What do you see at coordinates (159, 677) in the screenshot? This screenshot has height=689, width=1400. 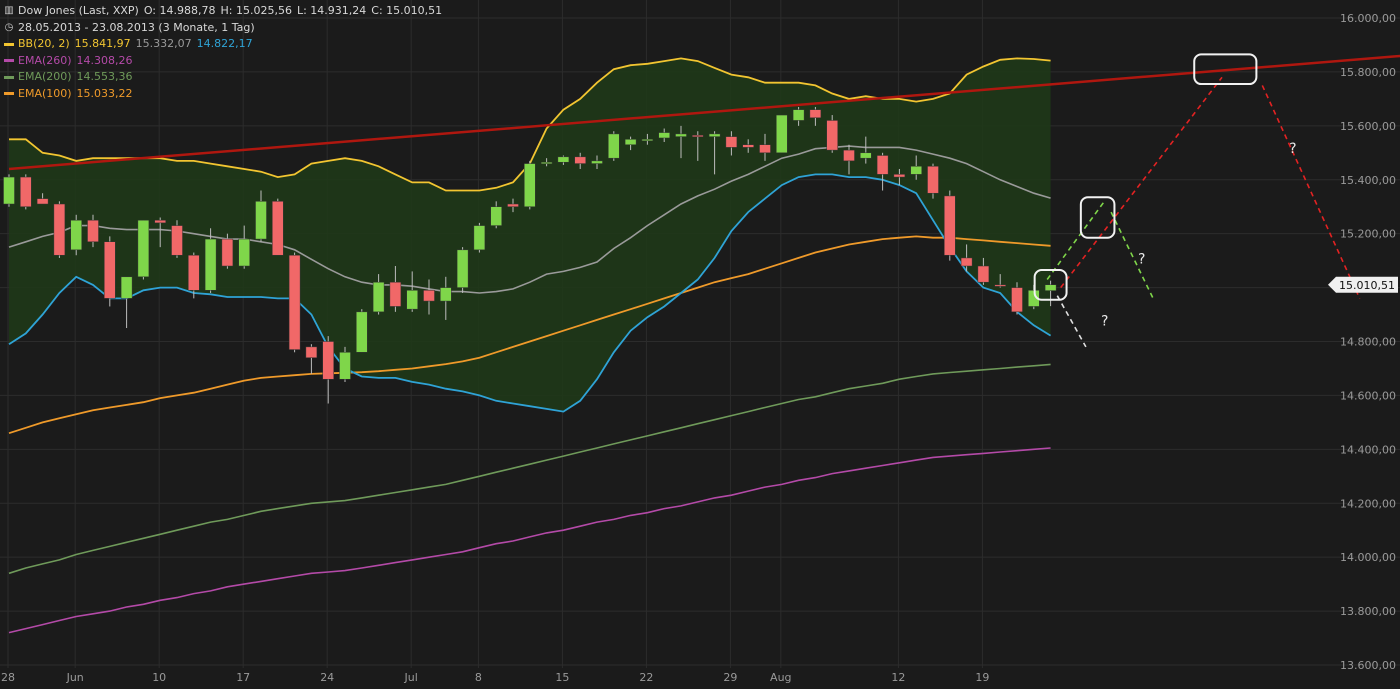 I see `x-tick-label: 10` at bounding box center [159, 677].